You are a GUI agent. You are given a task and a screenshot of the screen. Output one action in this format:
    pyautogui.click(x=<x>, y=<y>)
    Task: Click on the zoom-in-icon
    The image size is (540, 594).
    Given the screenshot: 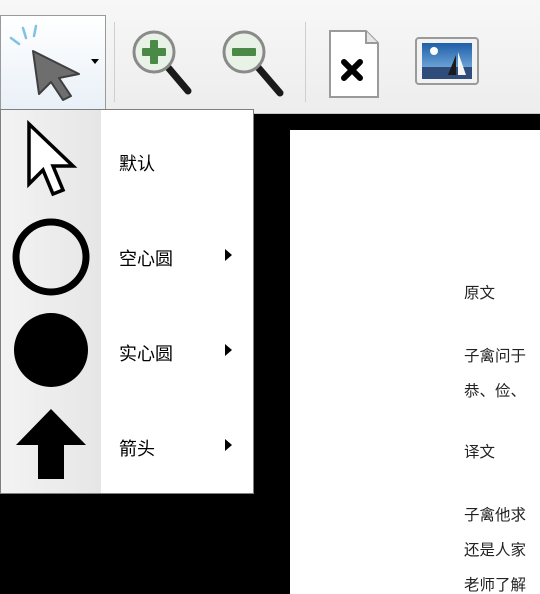 What is the action you would take?
    pyautogui.click(x=162, y=62)
    